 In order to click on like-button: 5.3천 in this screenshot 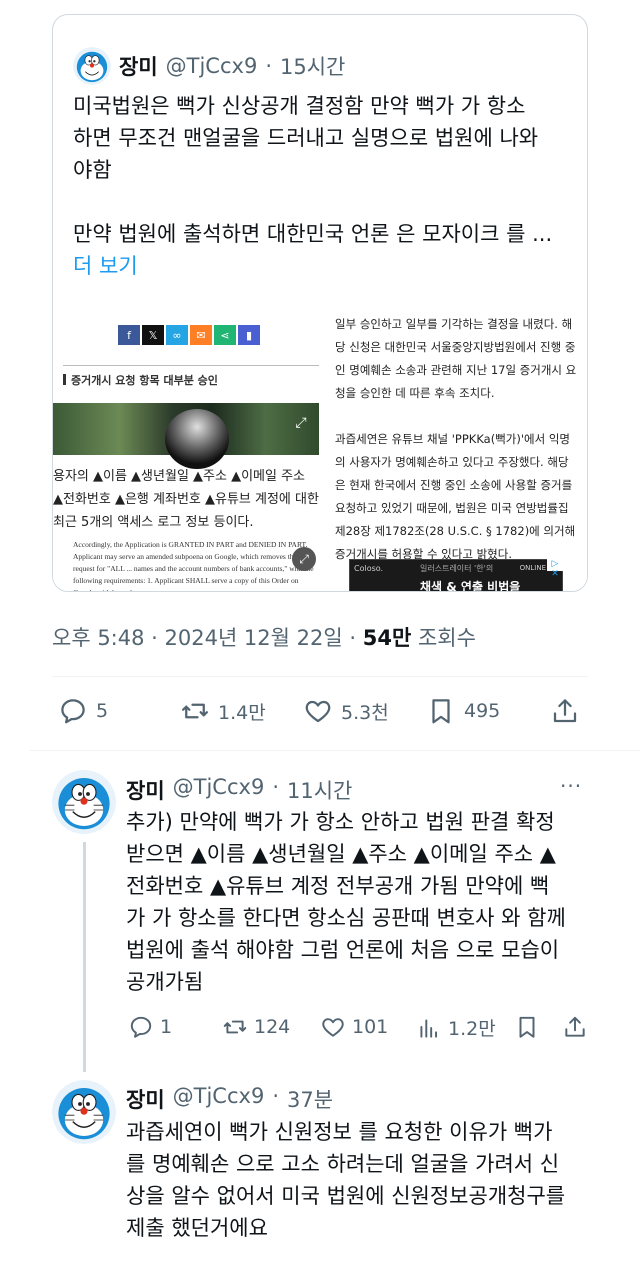, I will do `click(346, 711)`.